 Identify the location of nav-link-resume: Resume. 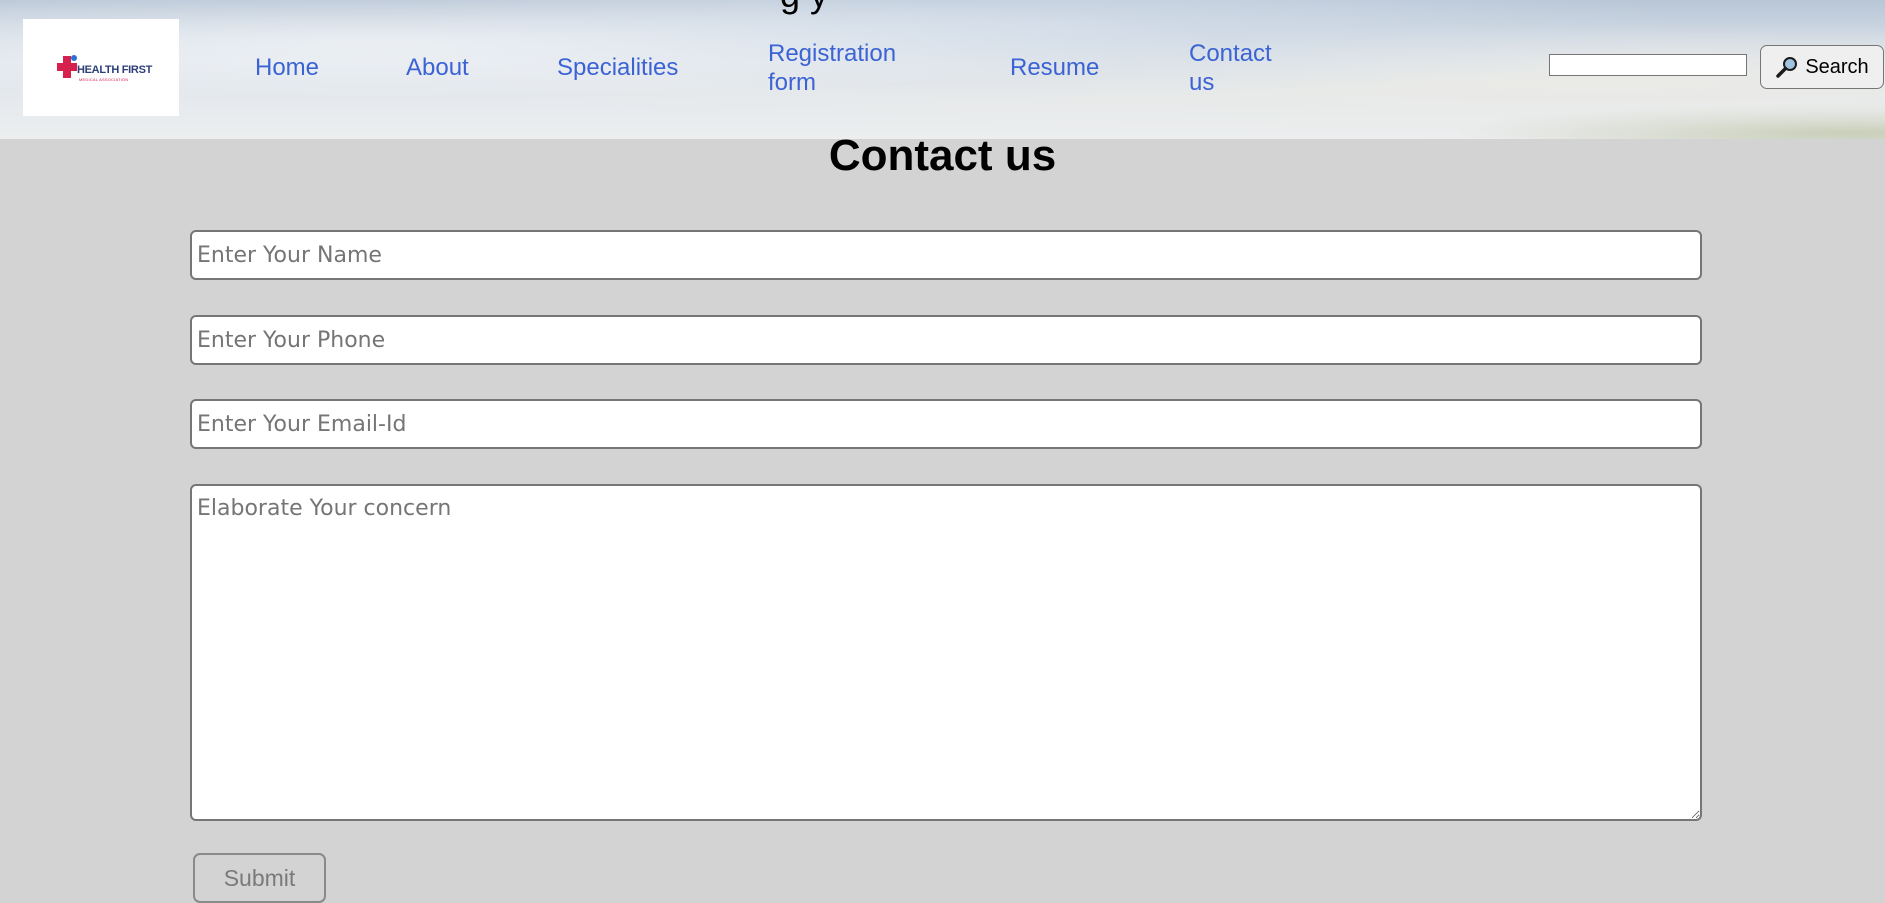
(1054, 67).